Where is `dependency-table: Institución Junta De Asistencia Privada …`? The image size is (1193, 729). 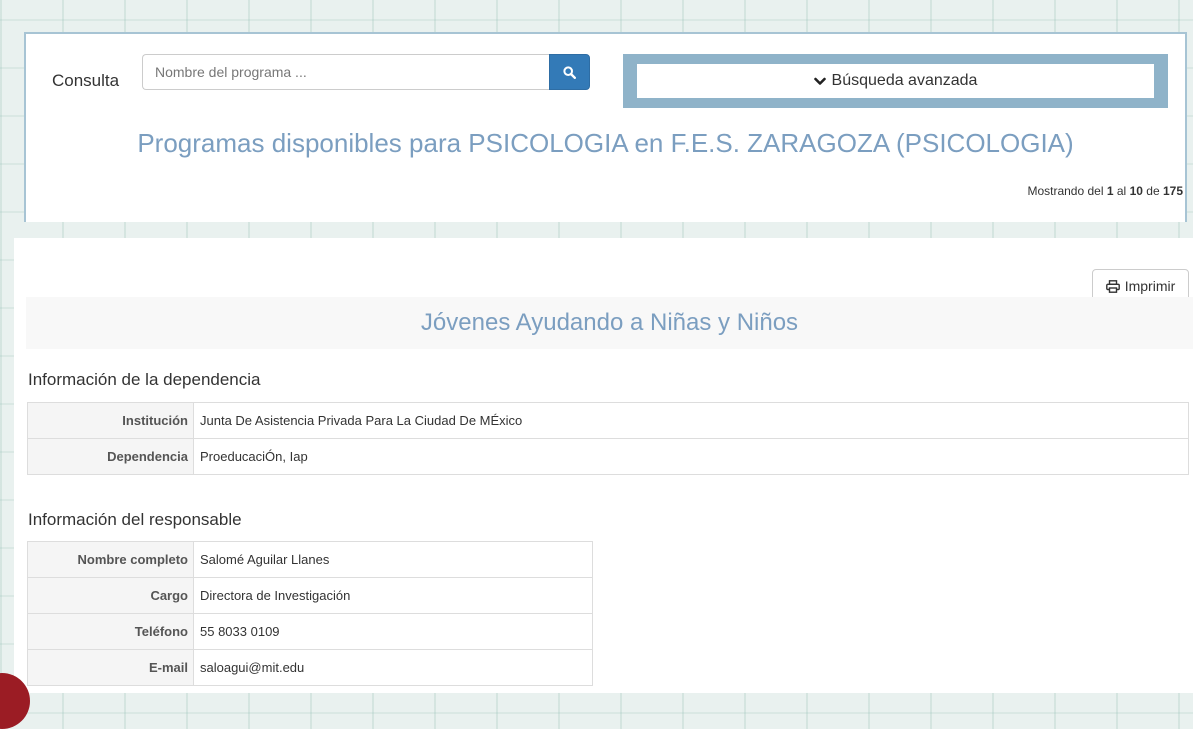
dependency-table: Institución Junta De Asistencia Privada … is located at coordinates (608, 438).